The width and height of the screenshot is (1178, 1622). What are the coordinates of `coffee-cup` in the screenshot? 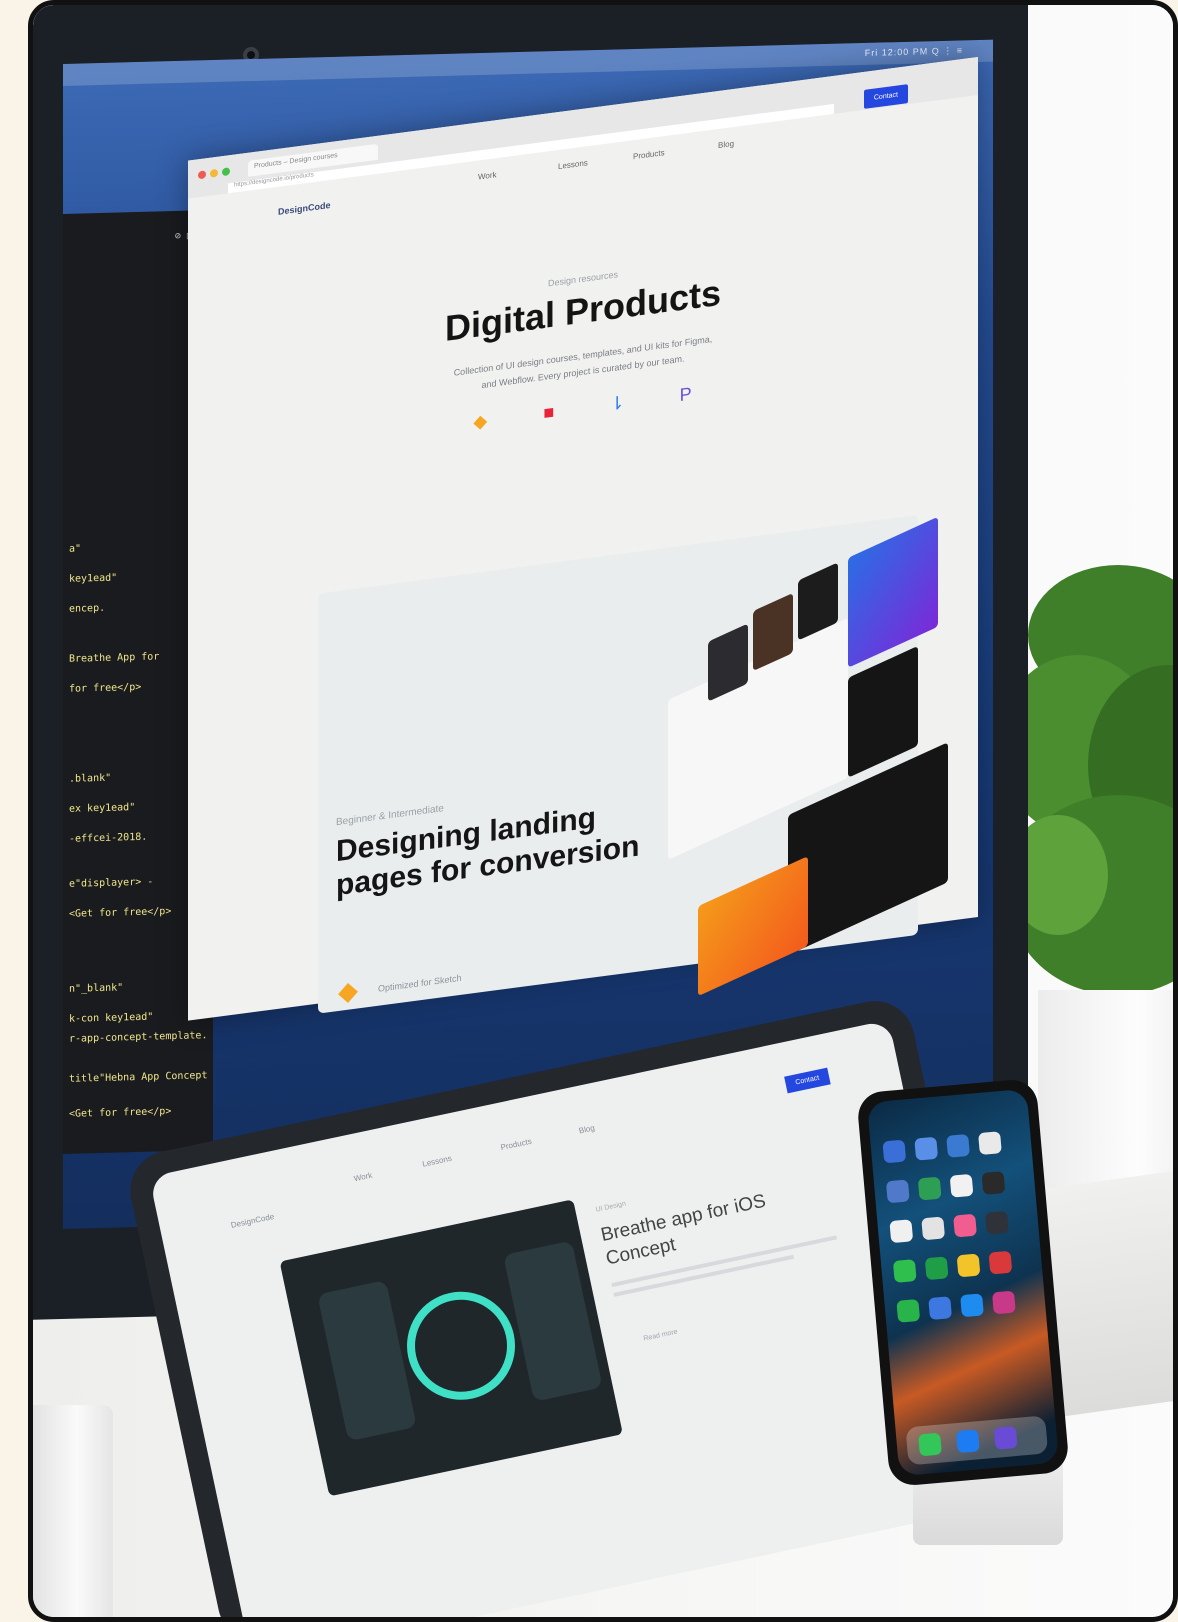 It's located at (73, 1511).